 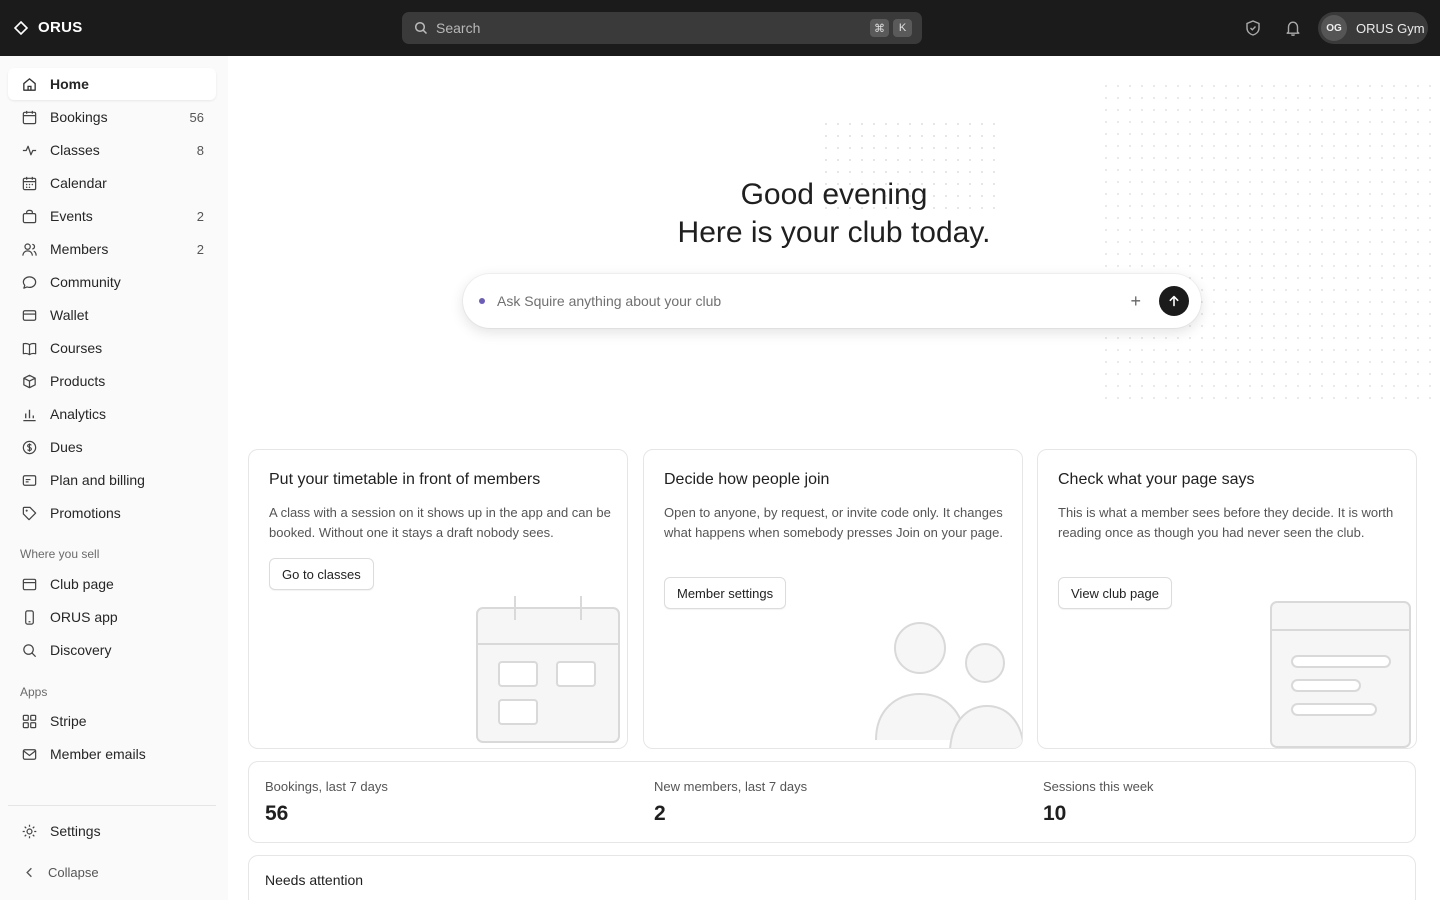 What do you see at coordinates (731, 786) in the screenshot?
I see `stat-label: New members, last 7 days` at bounding box center [731, 786].